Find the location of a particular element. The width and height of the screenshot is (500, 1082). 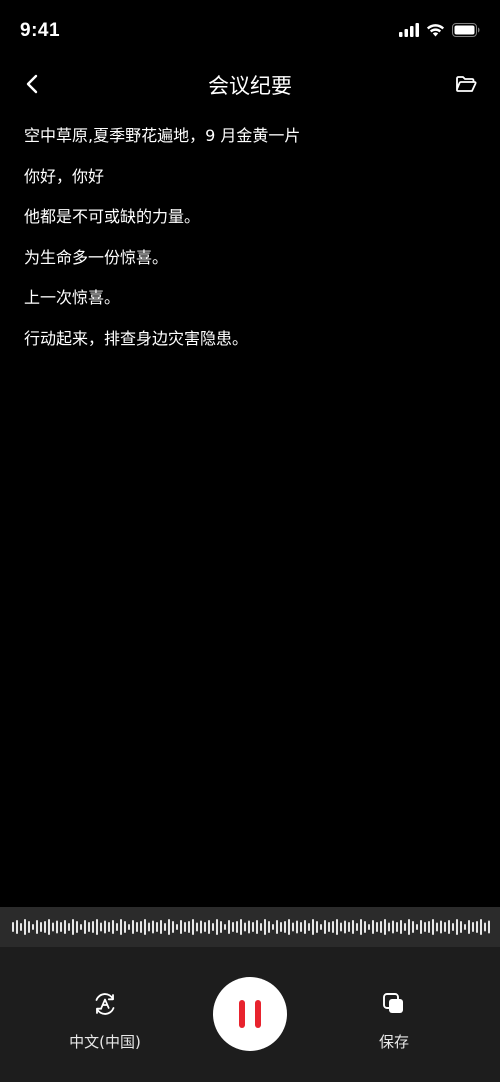

save-button: 保存 is located at coordinates (394, 1020).